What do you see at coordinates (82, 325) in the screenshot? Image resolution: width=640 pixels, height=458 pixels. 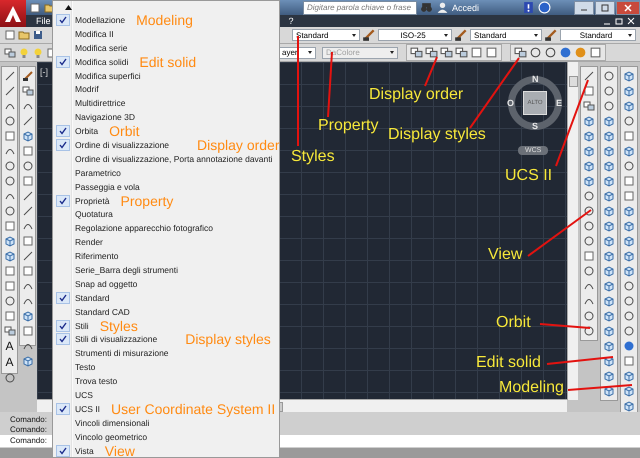 I see `menu-item: Stili` at bounding box center [82, 325].